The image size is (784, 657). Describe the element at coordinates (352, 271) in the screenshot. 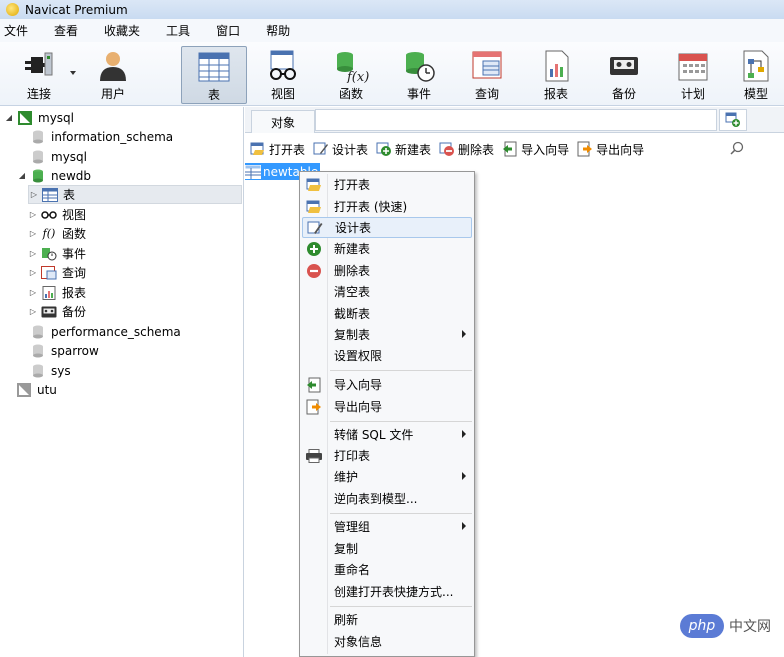

I see `menu-label: 删除表` at that location.